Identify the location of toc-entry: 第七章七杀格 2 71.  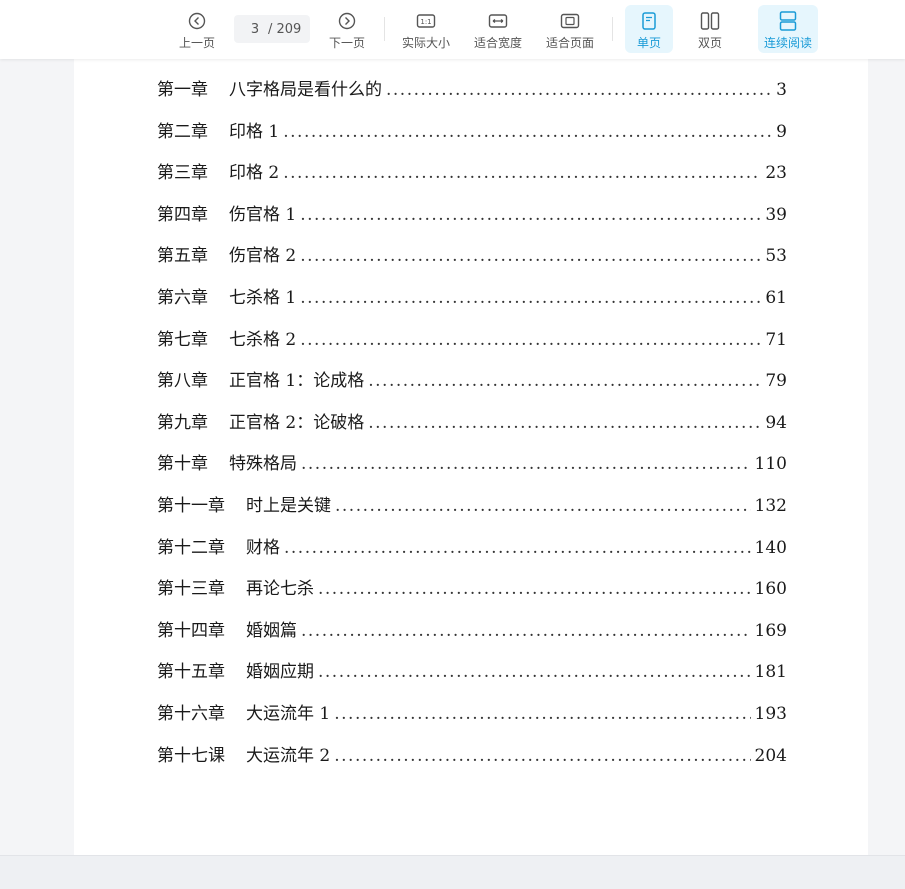
(472, 347).